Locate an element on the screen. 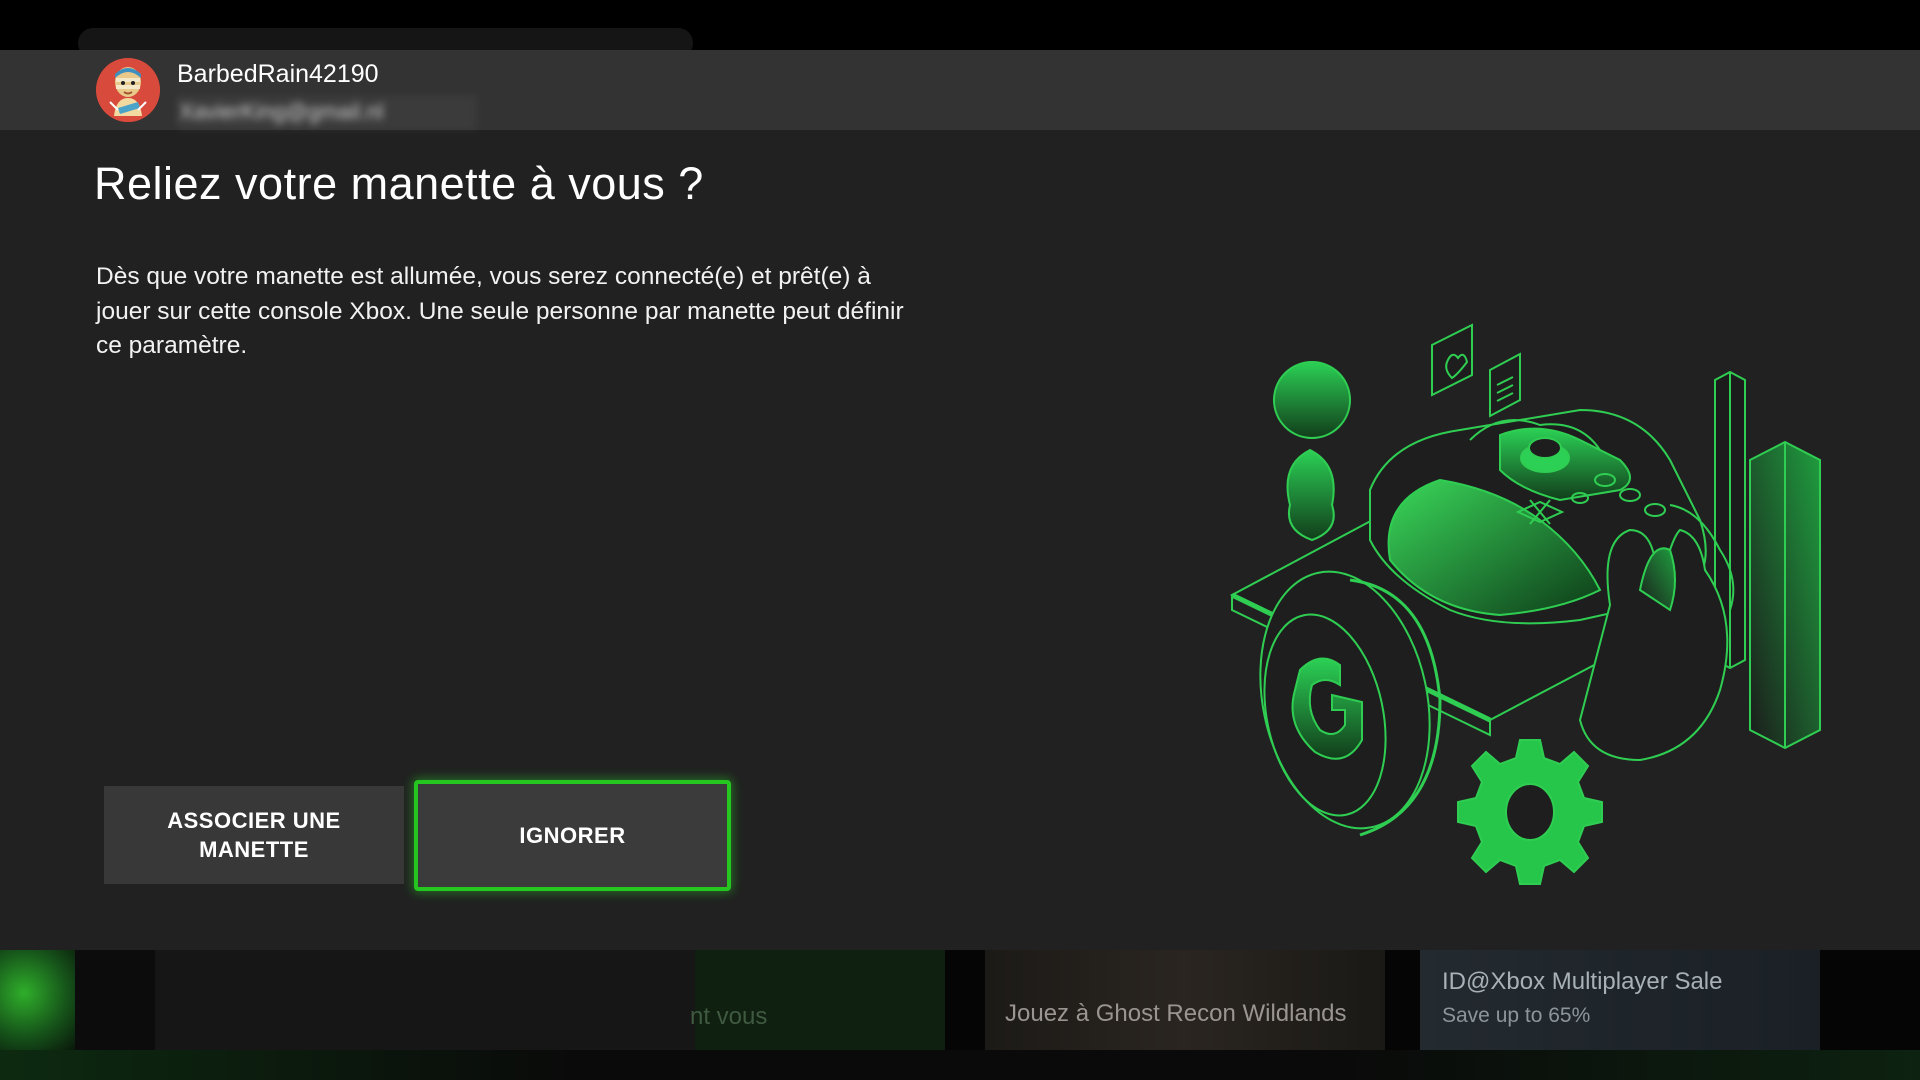 Image resolution: width=1920 pixels, height=1080 pixels. ignore-button: IGNORER is located at coordinates (572, 835).